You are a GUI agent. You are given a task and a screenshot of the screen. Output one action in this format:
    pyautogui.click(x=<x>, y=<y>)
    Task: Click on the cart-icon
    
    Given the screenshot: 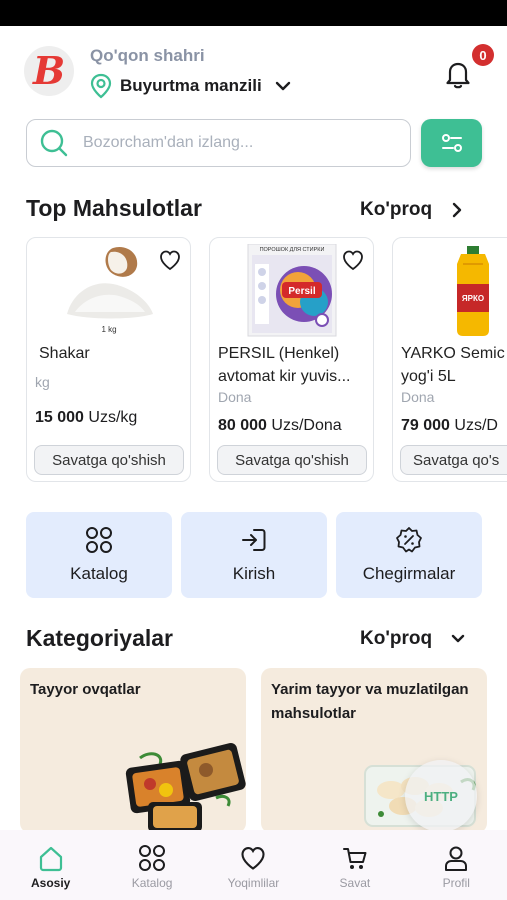 What is the action you would take?
    pyautogui.click(x=354, y=858)
    